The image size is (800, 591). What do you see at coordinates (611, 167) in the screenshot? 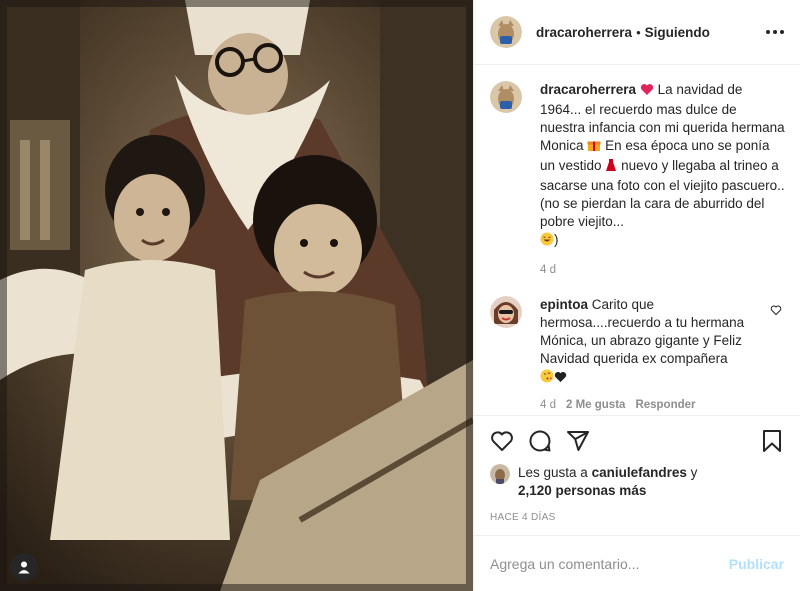
I see `dress-emoji-icon` at bounding box center [611, 167].